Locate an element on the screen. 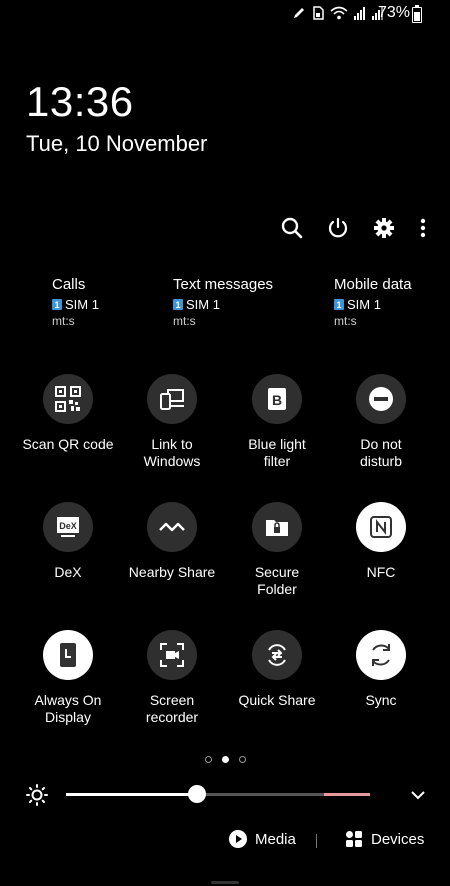 This screenshot has height=886, width=450. nearby-share-icon is located at coordinates (172, 527).